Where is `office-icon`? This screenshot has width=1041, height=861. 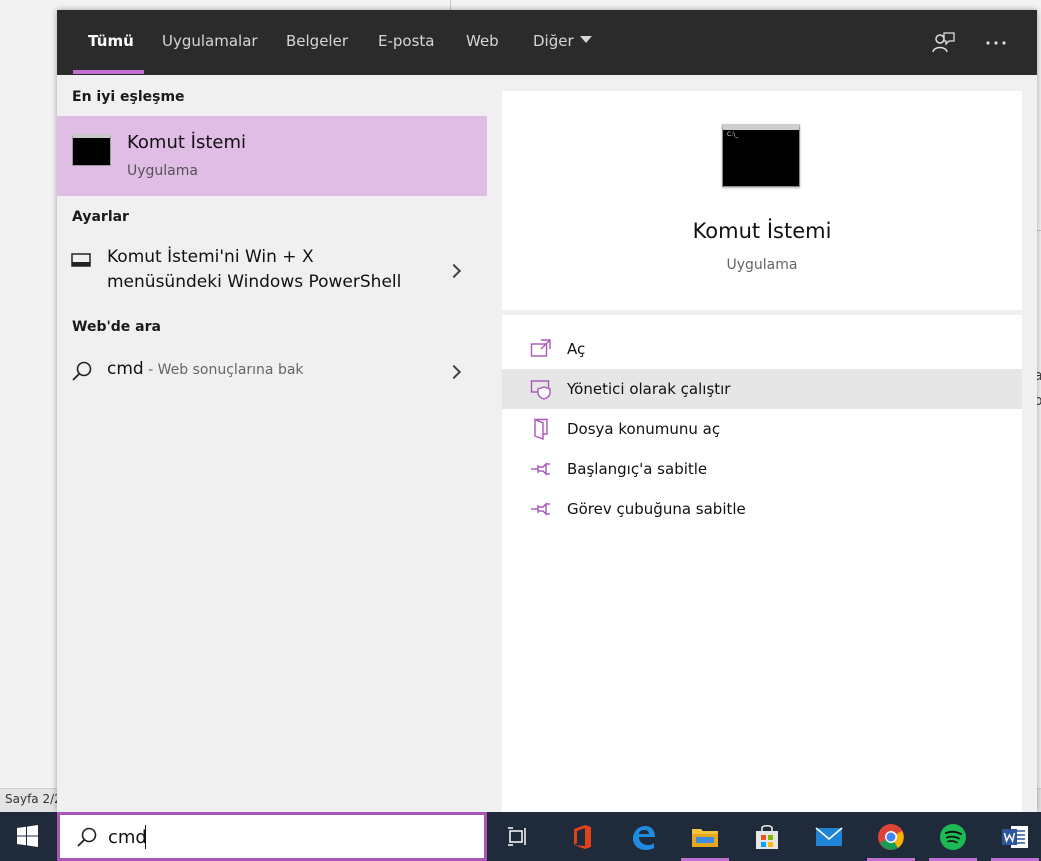
office-icon is located at coordinates (582, 837).